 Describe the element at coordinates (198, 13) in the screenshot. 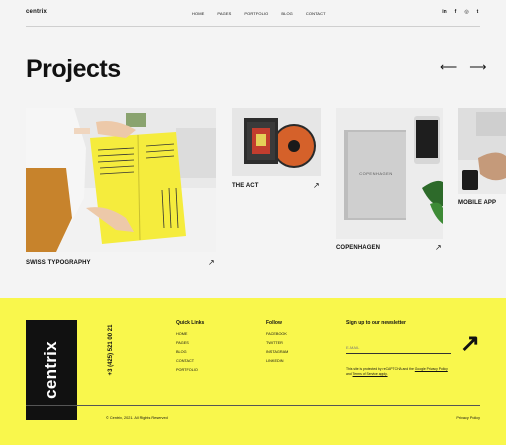

I see `nav-home: HOME` at that location.